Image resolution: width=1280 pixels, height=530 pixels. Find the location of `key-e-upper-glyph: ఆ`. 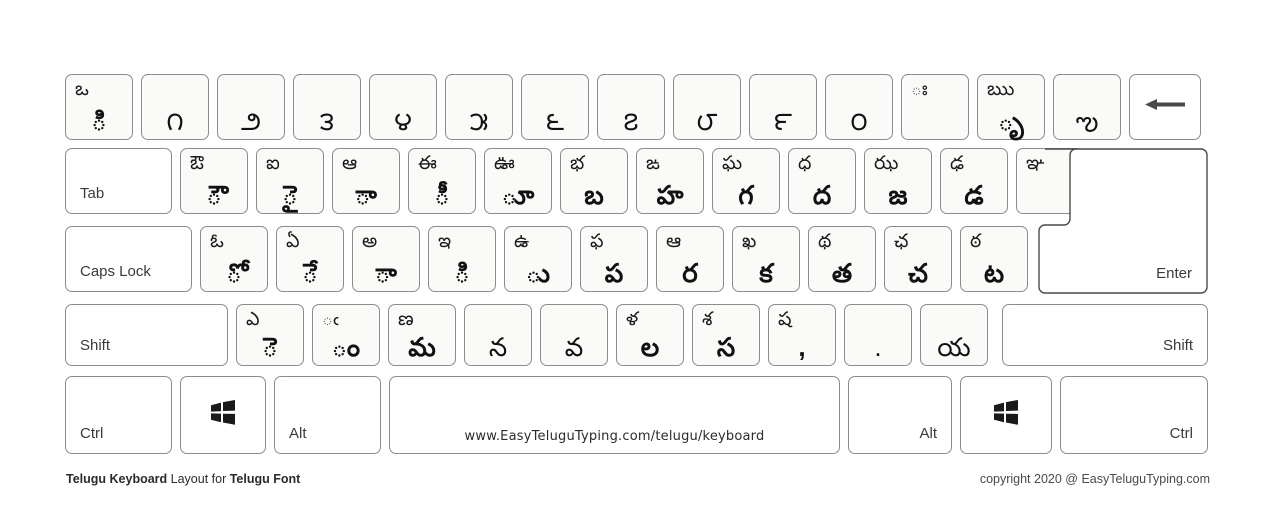

key-e-upper-glyph: ఆ is located at coordinates (350, 163).